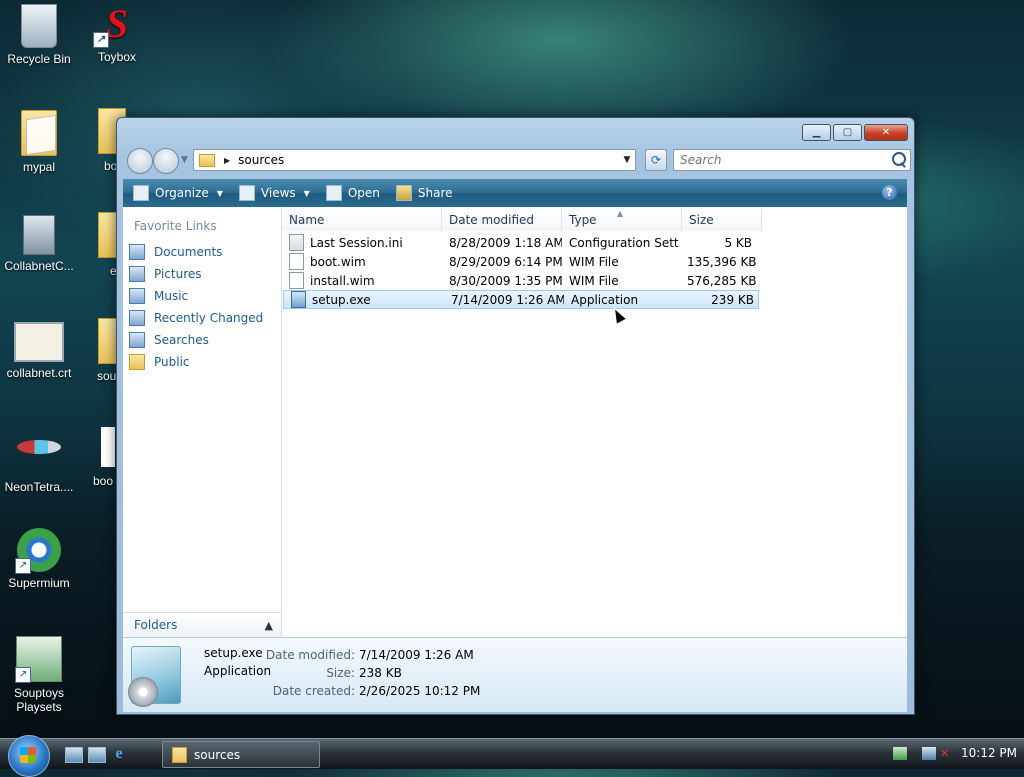 This screenshot has height=777, width=1024. Describe the element at coordinates (182, 193) in the screenshot. I see `organize-label: Organize` at that location.